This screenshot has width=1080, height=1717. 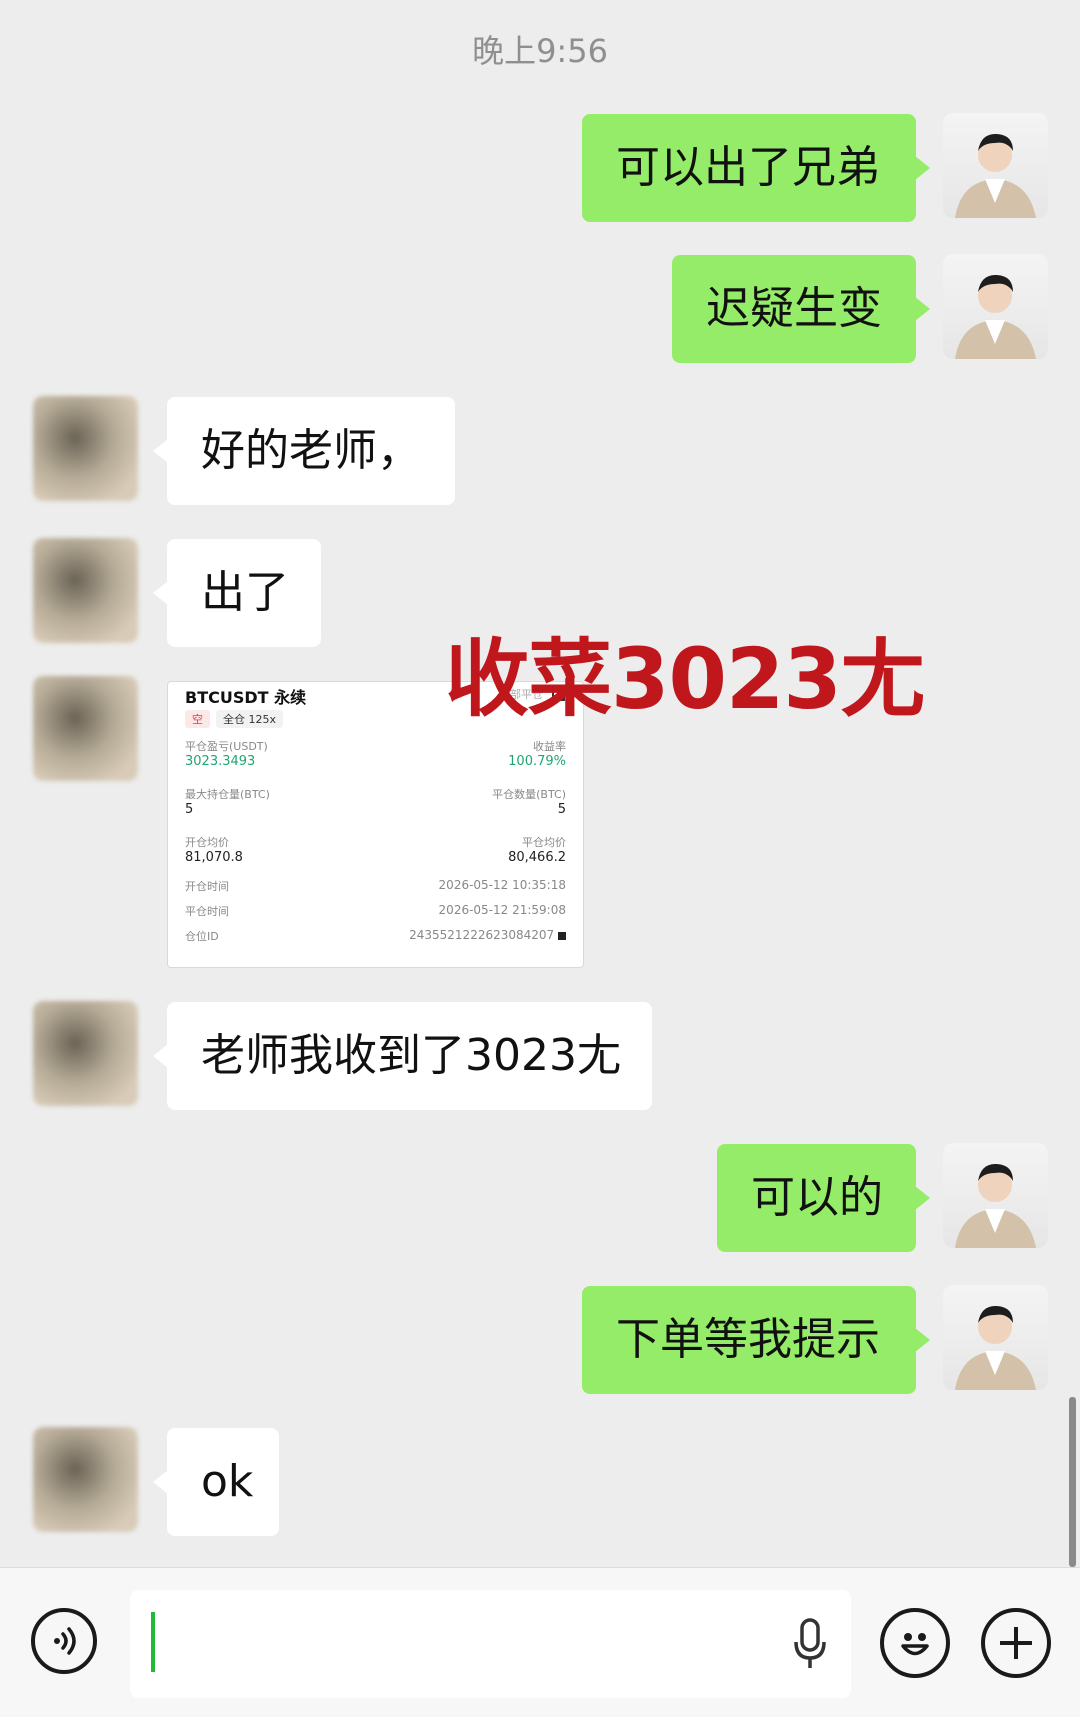 What do you see at coordinates (189, 809) in the screenshot?
I see `max-position-value: 5` at bounding box center [189, 809].